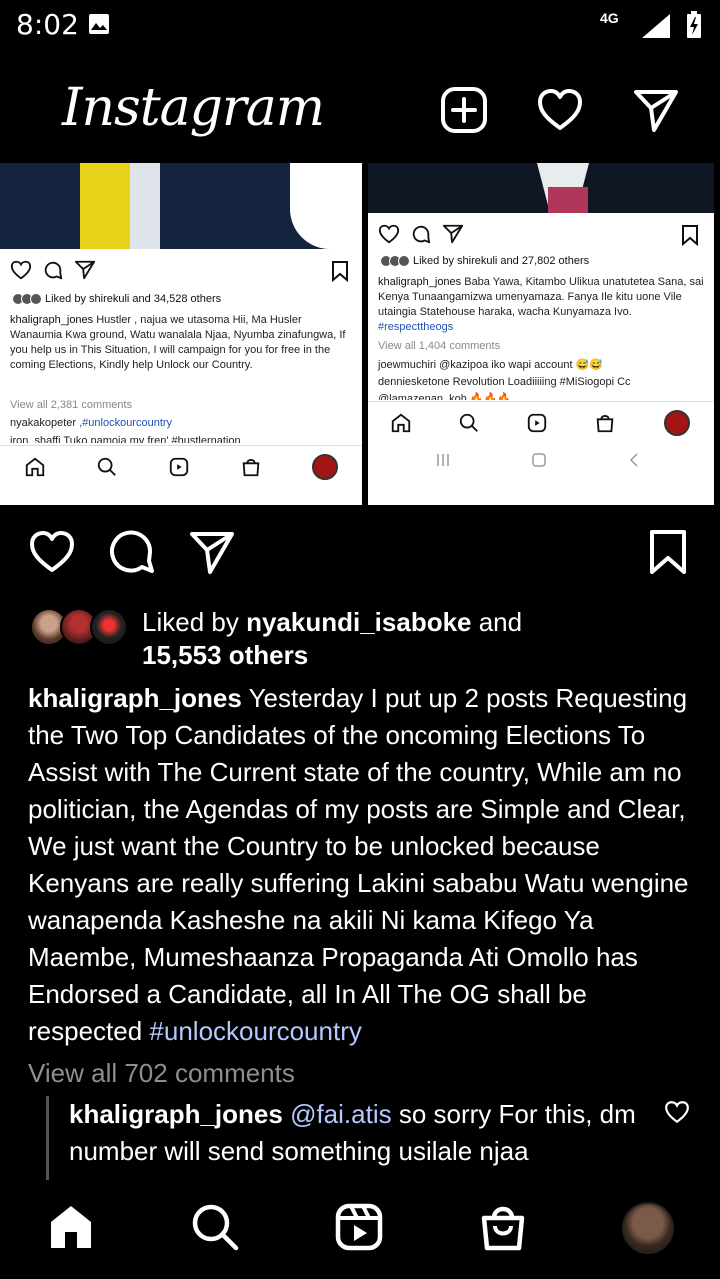  I want to click on avatar, so click(109, 627).